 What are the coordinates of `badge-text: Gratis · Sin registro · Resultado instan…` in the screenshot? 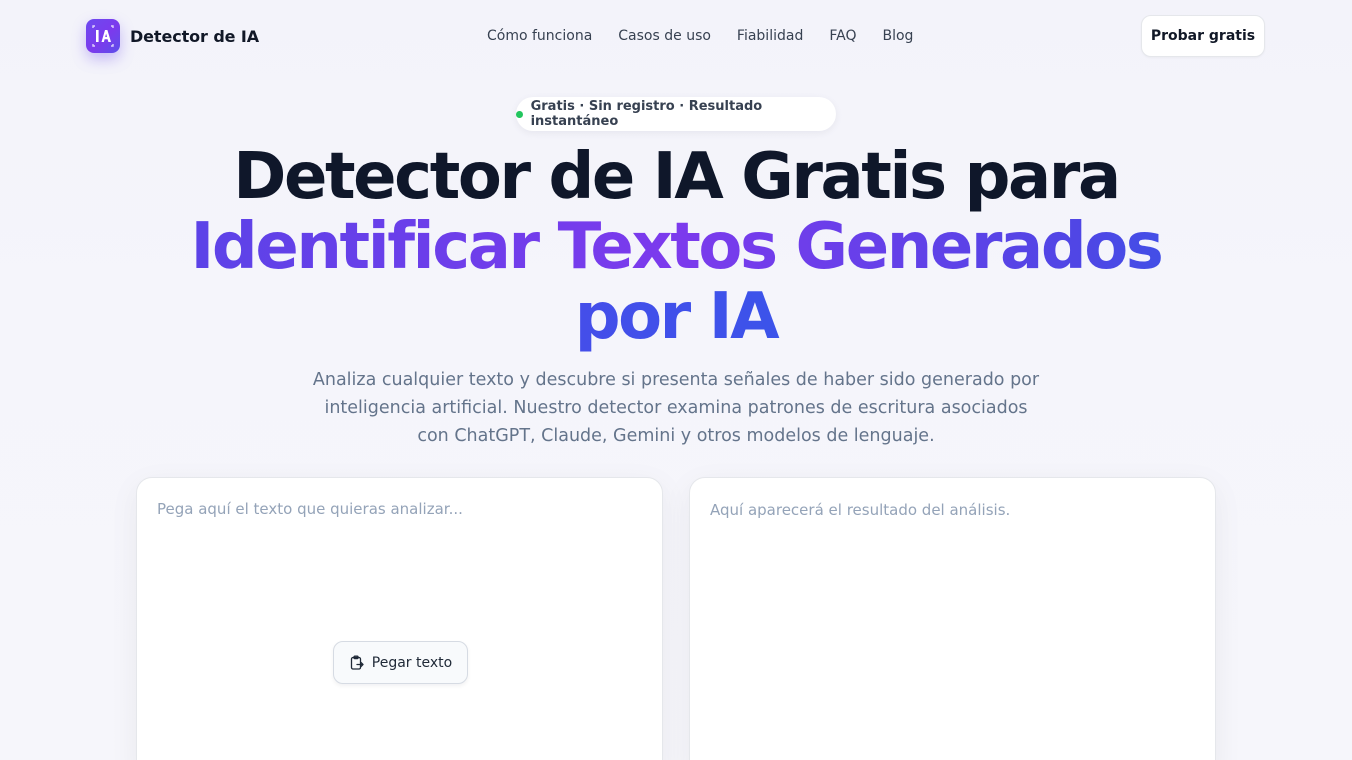 It's located at (646, 114).